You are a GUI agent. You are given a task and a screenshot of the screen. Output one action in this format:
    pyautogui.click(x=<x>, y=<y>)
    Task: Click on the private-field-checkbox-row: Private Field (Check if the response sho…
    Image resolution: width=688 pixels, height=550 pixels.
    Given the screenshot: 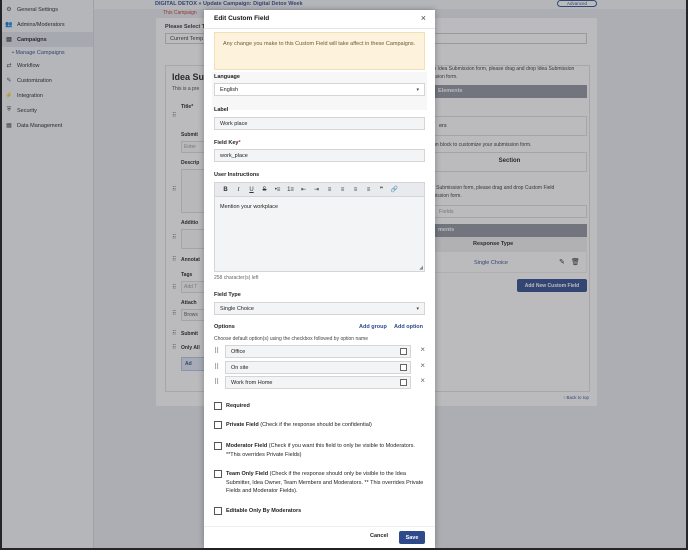 What is the action you would take?
    pyautogui.click(x=319, y=425)
    